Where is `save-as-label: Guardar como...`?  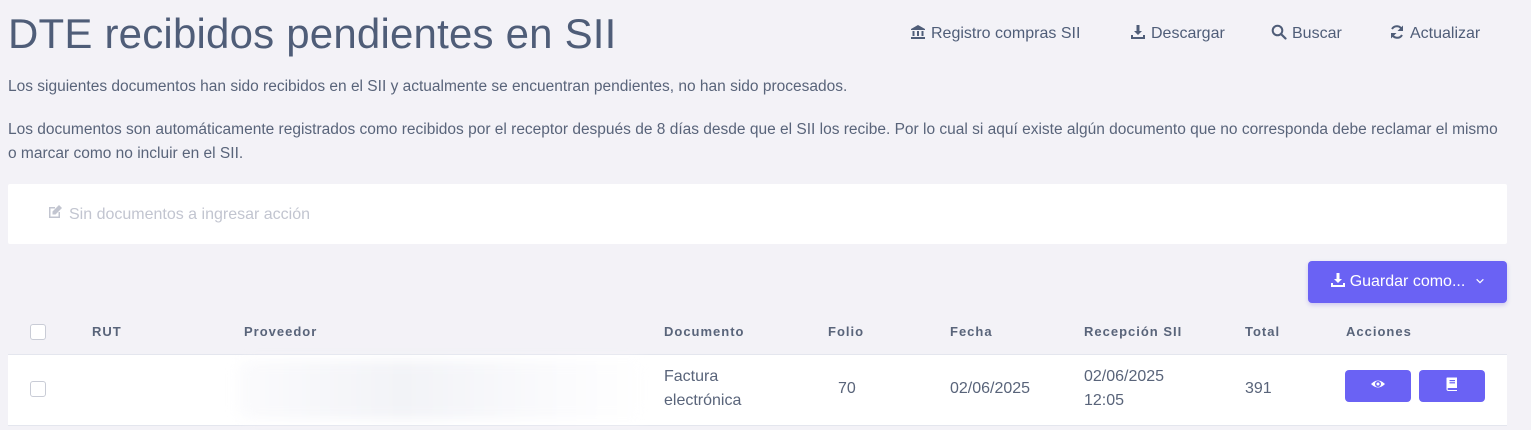
save-as-label: Guardar como... is located at coordinates (1407, 281).